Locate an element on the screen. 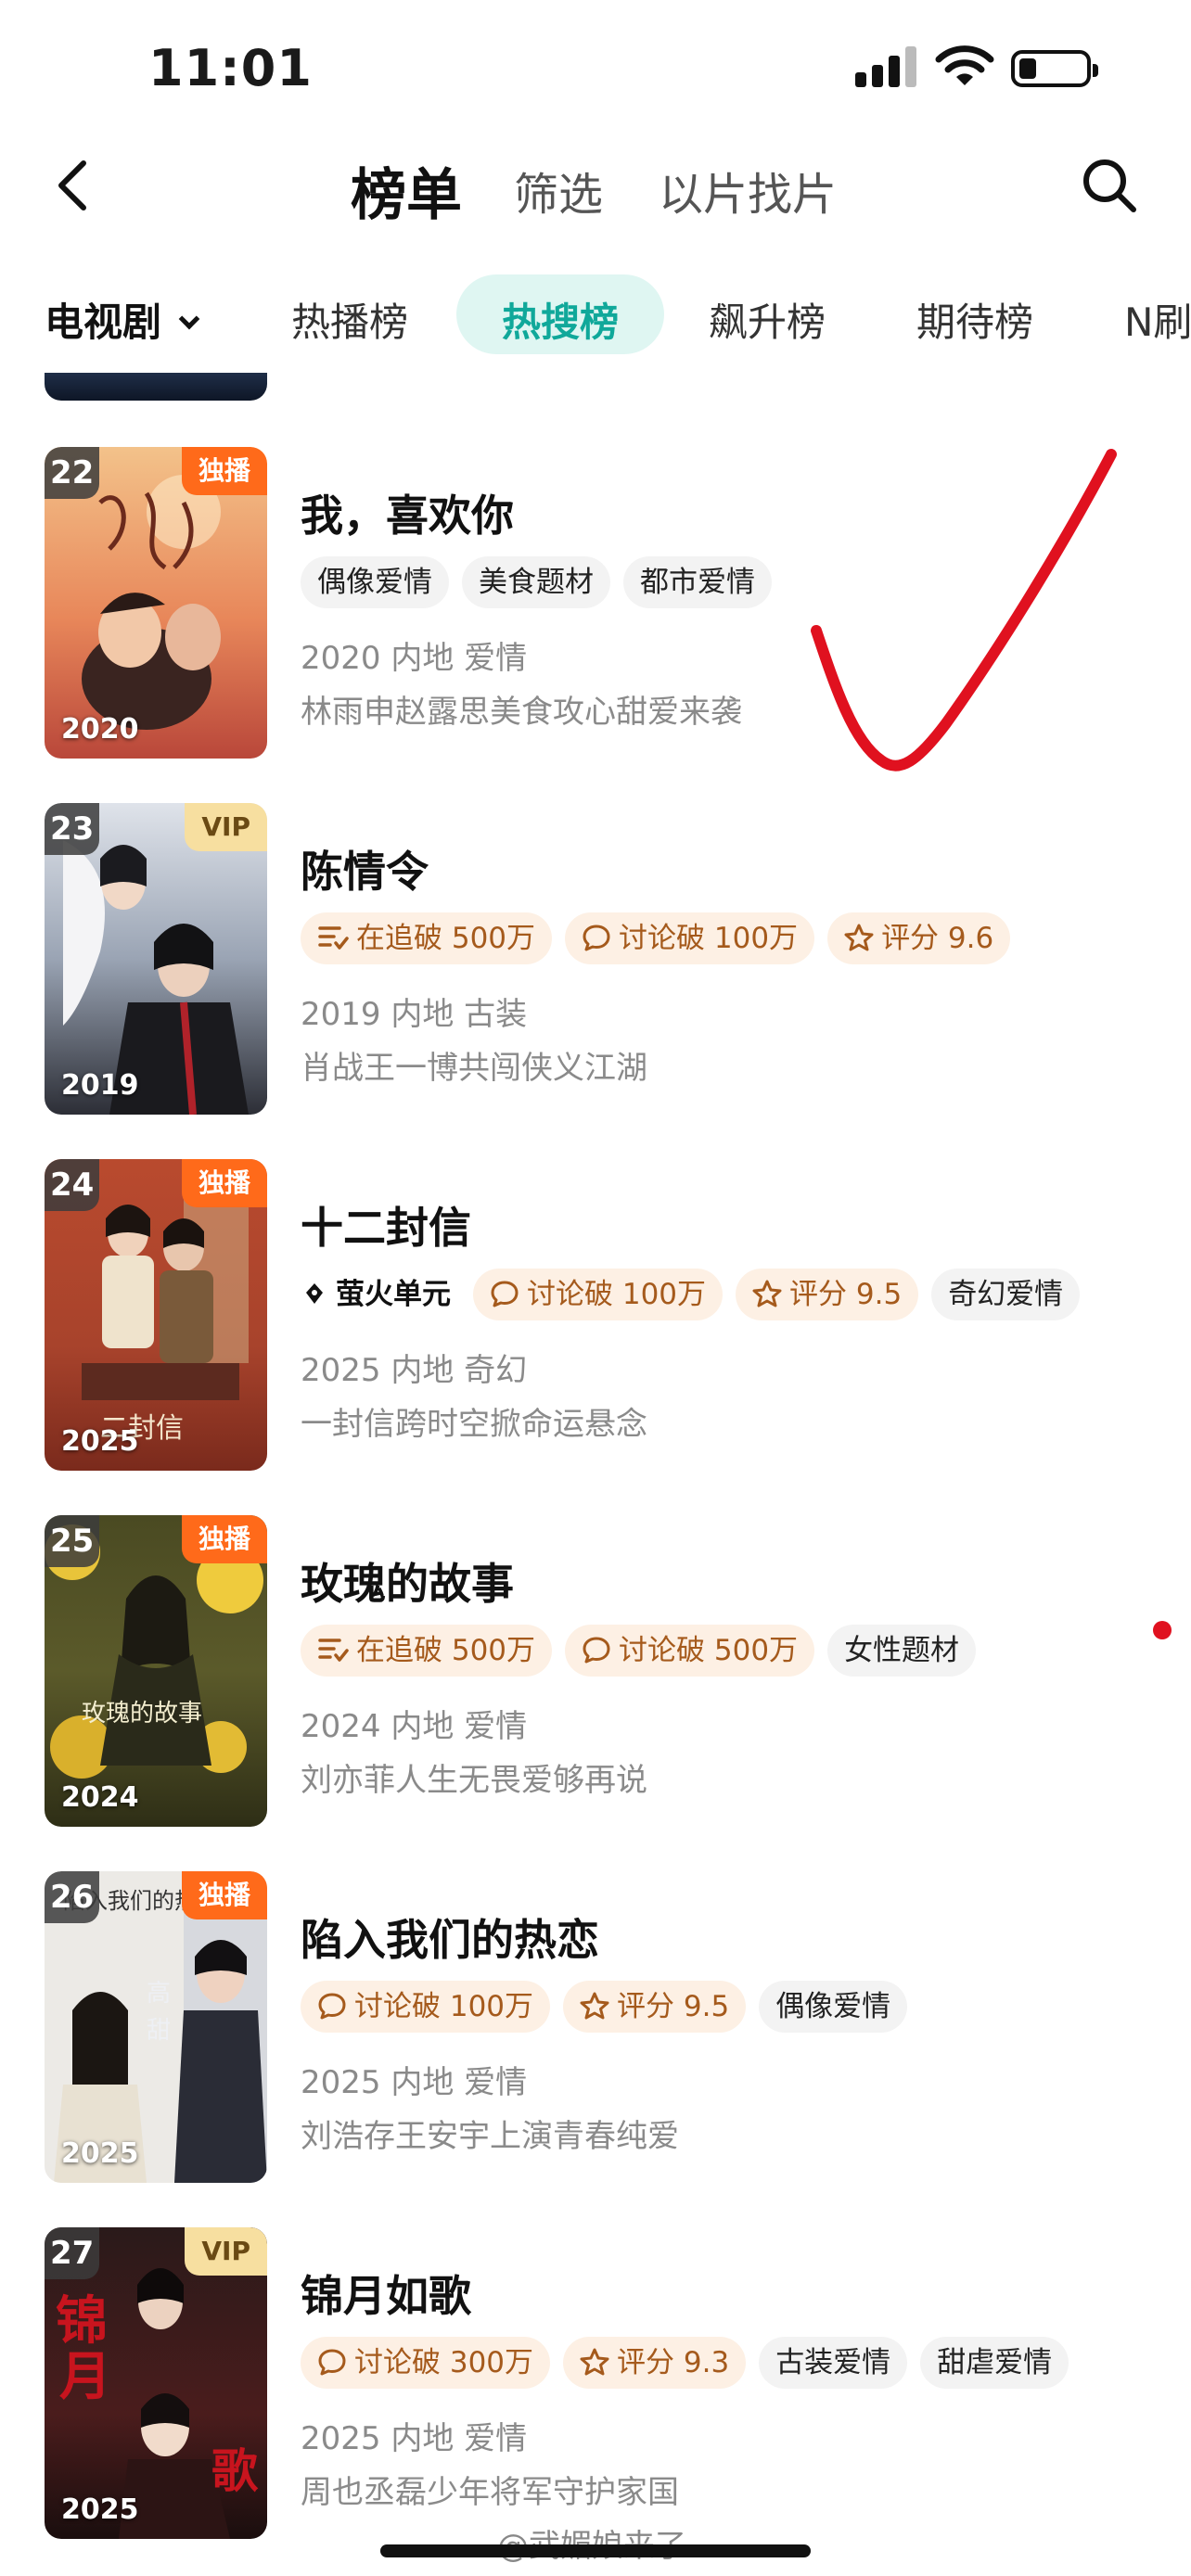  show-title: 陈情令 is located at coordinates (365, 869).